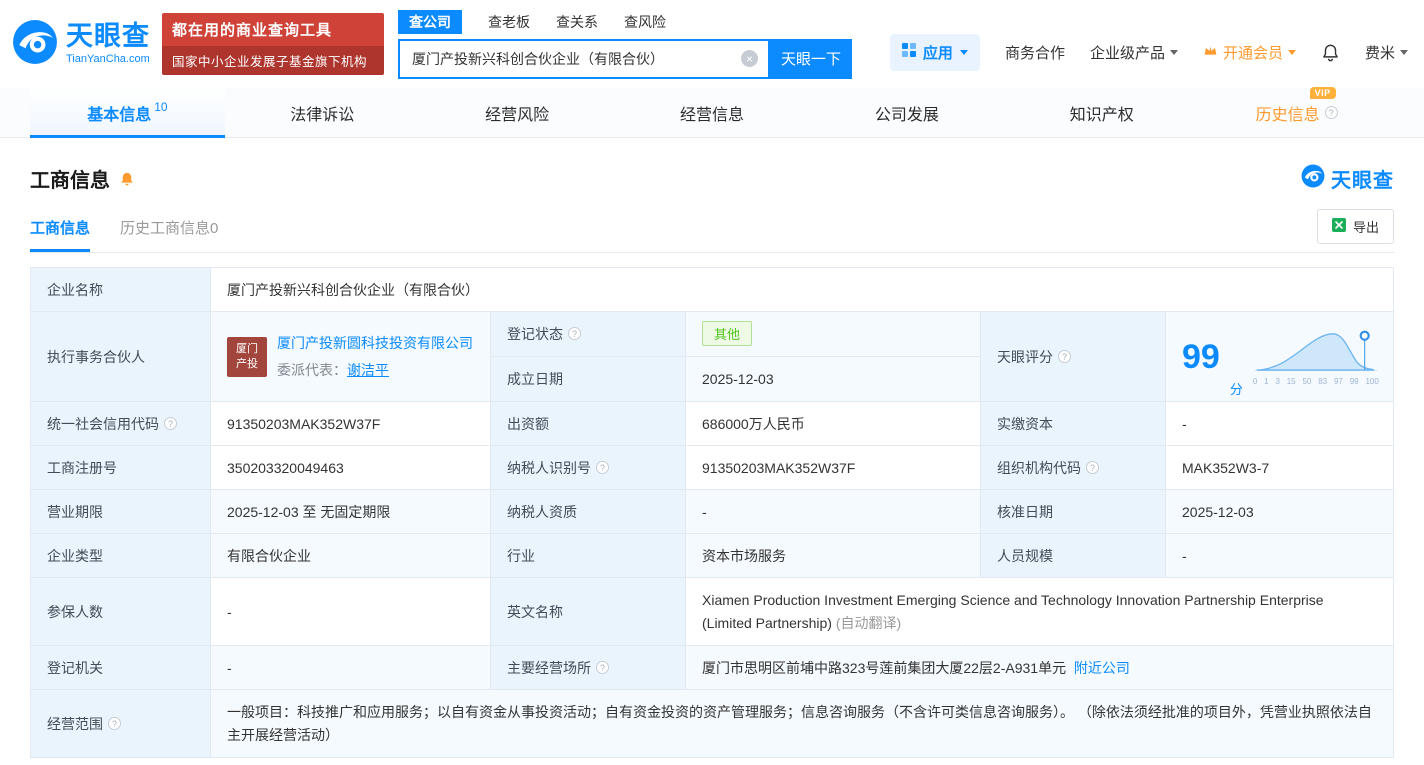  What do you see at coordinates (1134, 52) in the screenshot?
I see `enterprise-products-link: 企业级产品` at bounding box center [1134, 52].